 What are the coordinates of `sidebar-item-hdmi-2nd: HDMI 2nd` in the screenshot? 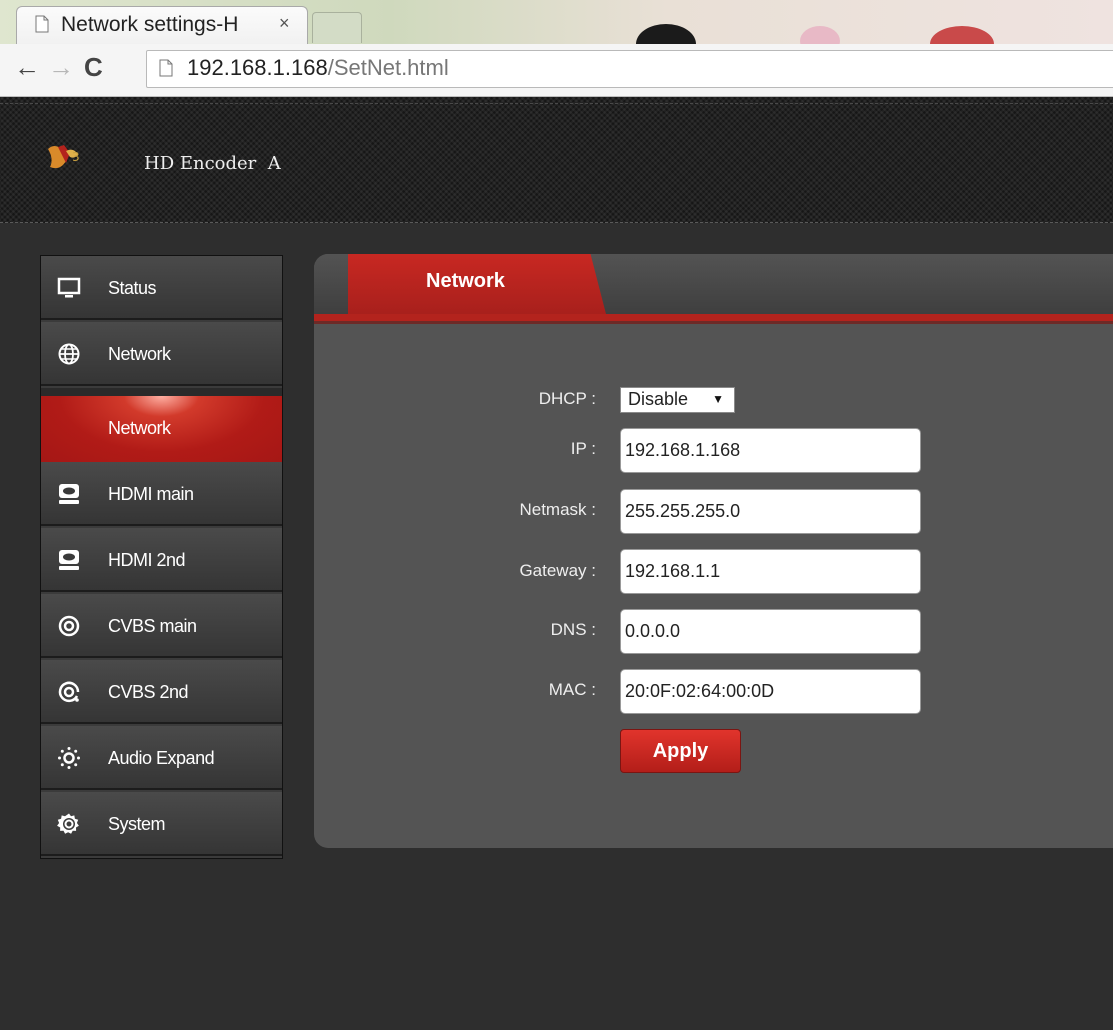 It's located at (161, 560).